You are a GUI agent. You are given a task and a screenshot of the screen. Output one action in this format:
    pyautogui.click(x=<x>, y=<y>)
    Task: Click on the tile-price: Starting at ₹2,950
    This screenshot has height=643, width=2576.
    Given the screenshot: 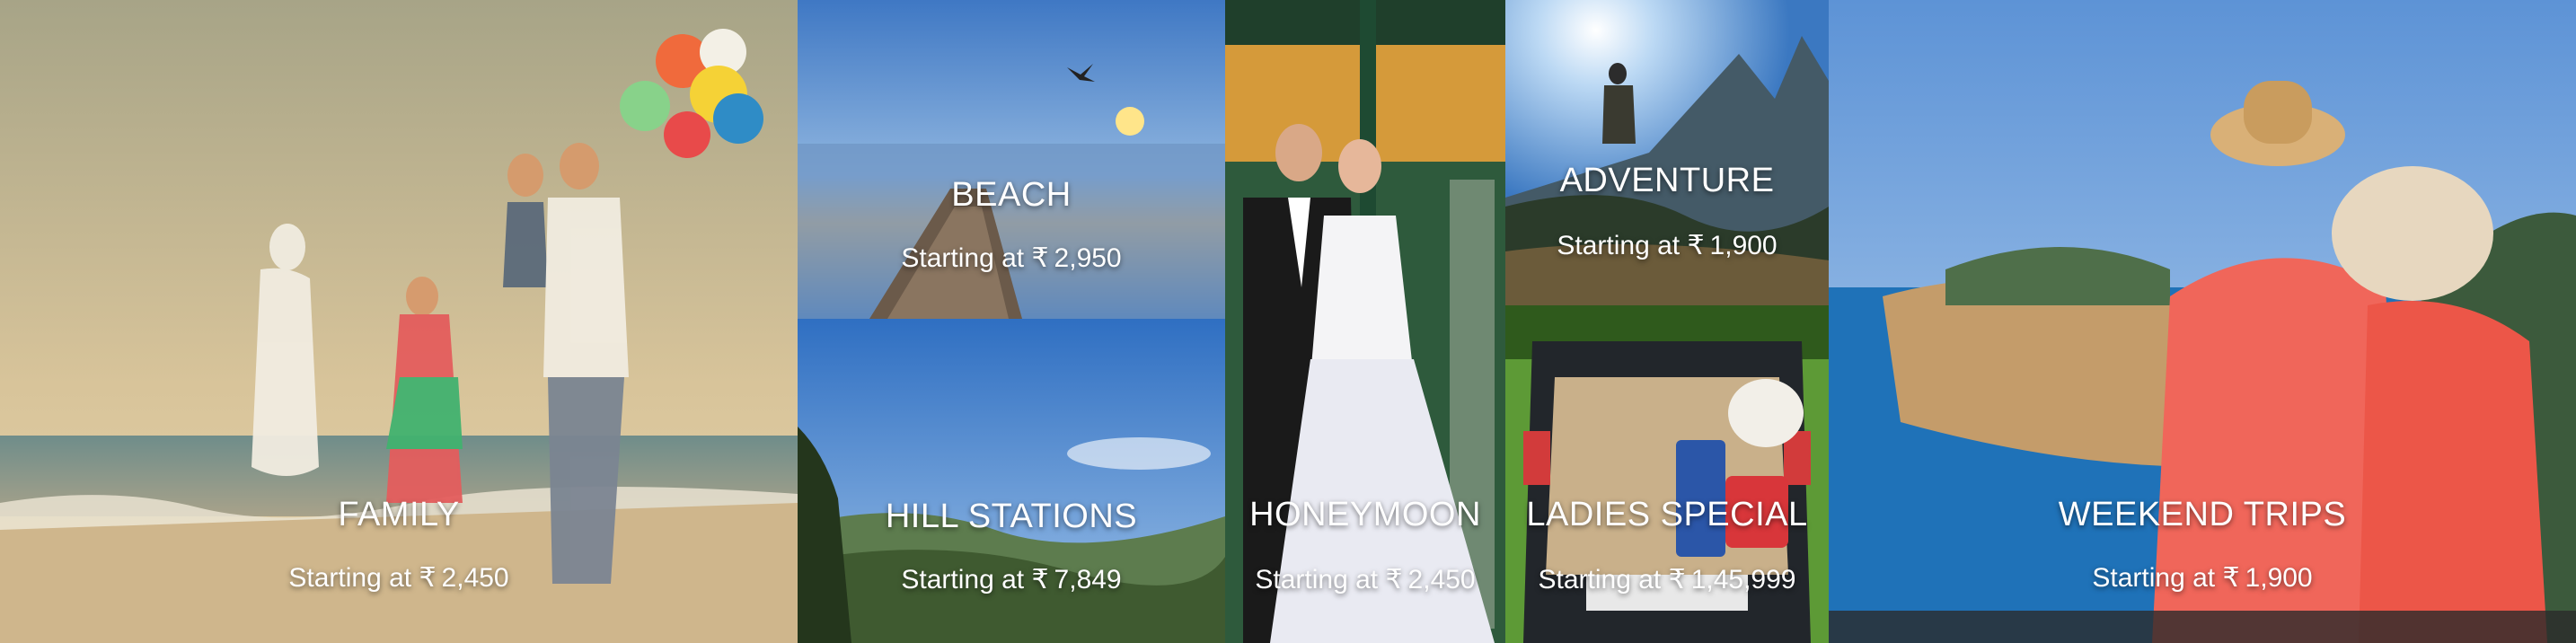 What is the action you would take?
    pyautogui.click(x=1012, y=258)
    